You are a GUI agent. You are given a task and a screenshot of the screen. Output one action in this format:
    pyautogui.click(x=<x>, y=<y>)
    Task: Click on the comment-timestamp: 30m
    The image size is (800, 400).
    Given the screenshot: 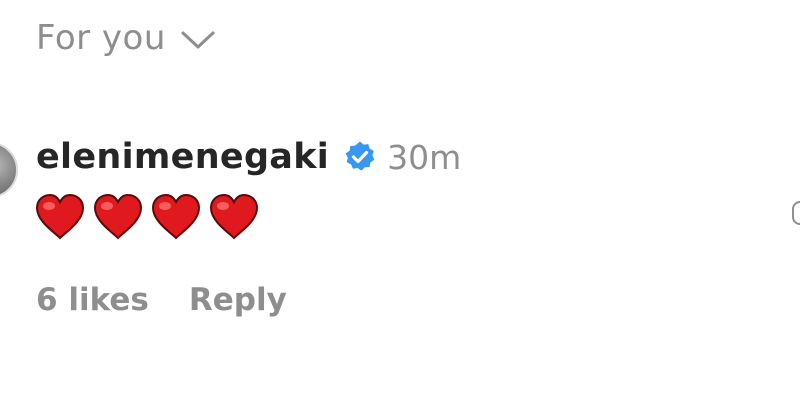 What is the action you would take?
    pyautogui.click(x=424, y=157)
    